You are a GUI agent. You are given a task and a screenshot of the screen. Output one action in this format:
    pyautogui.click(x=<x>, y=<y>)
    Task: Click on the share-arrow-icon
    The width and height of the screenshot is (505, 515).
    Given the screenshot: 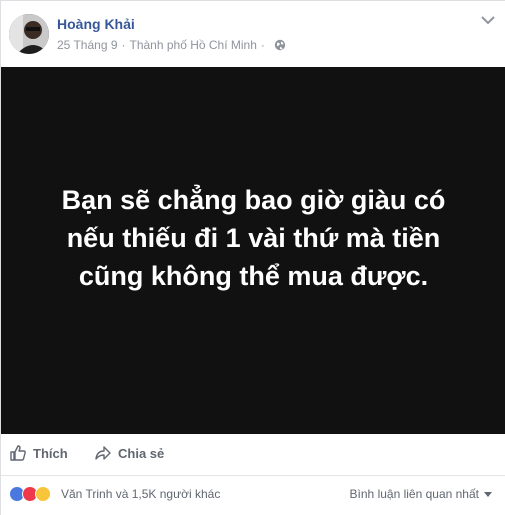 What is the action you would take?
    pyautogui.click(x=103, y=453)
    